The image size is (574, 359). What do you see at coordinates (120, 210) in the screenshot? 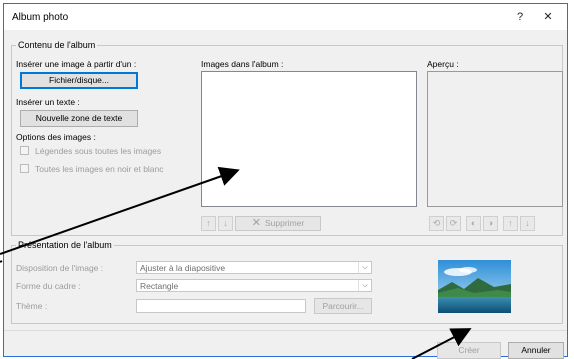
I see `annotation-arrow-to-images-list` at bounding box center [120, 210].